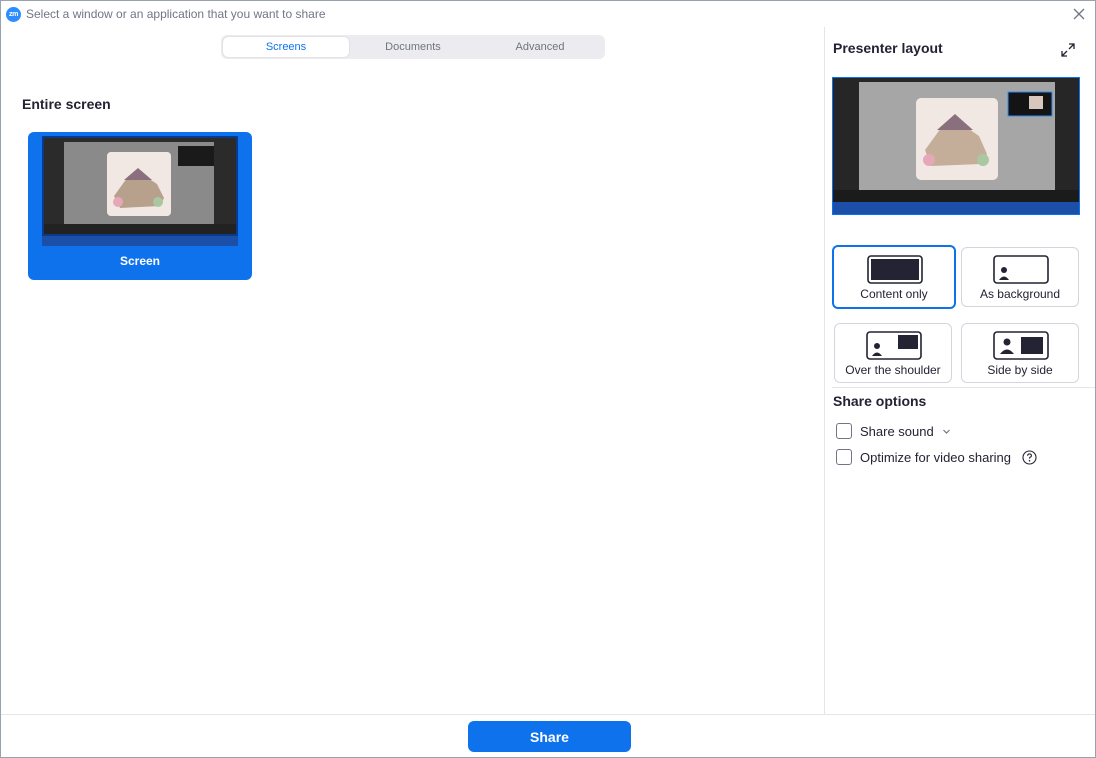 The image size is (1096, 758). What do you see at coordinates (549, 736) in the screenshot?
I see `share-button: Share` at bounding box center [549, 736].